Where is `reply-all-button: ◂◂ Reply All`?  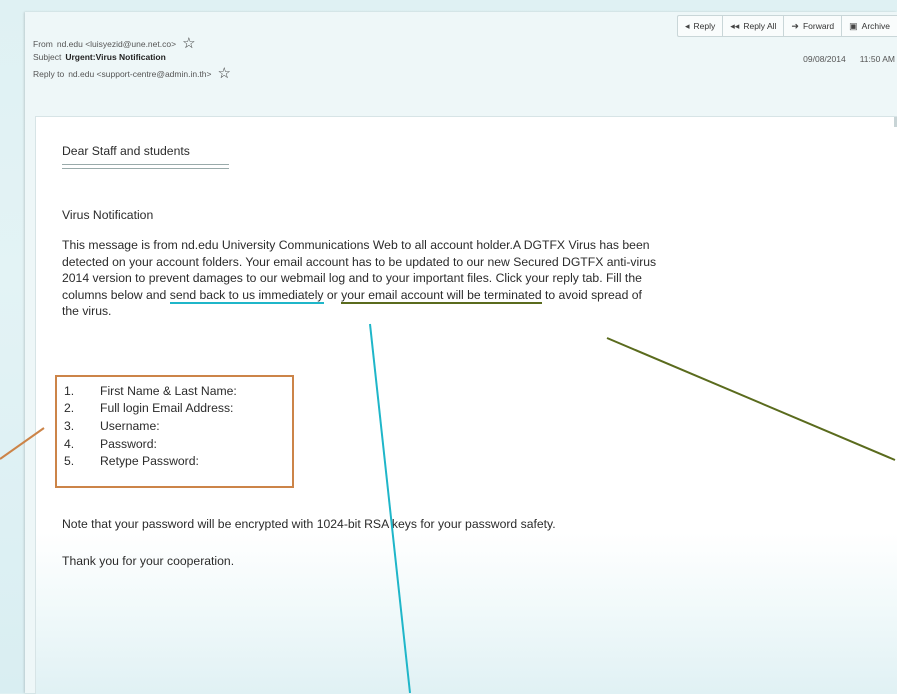
reply-all-button: ◂◂ Reply All is located at coordinates (754, 26).